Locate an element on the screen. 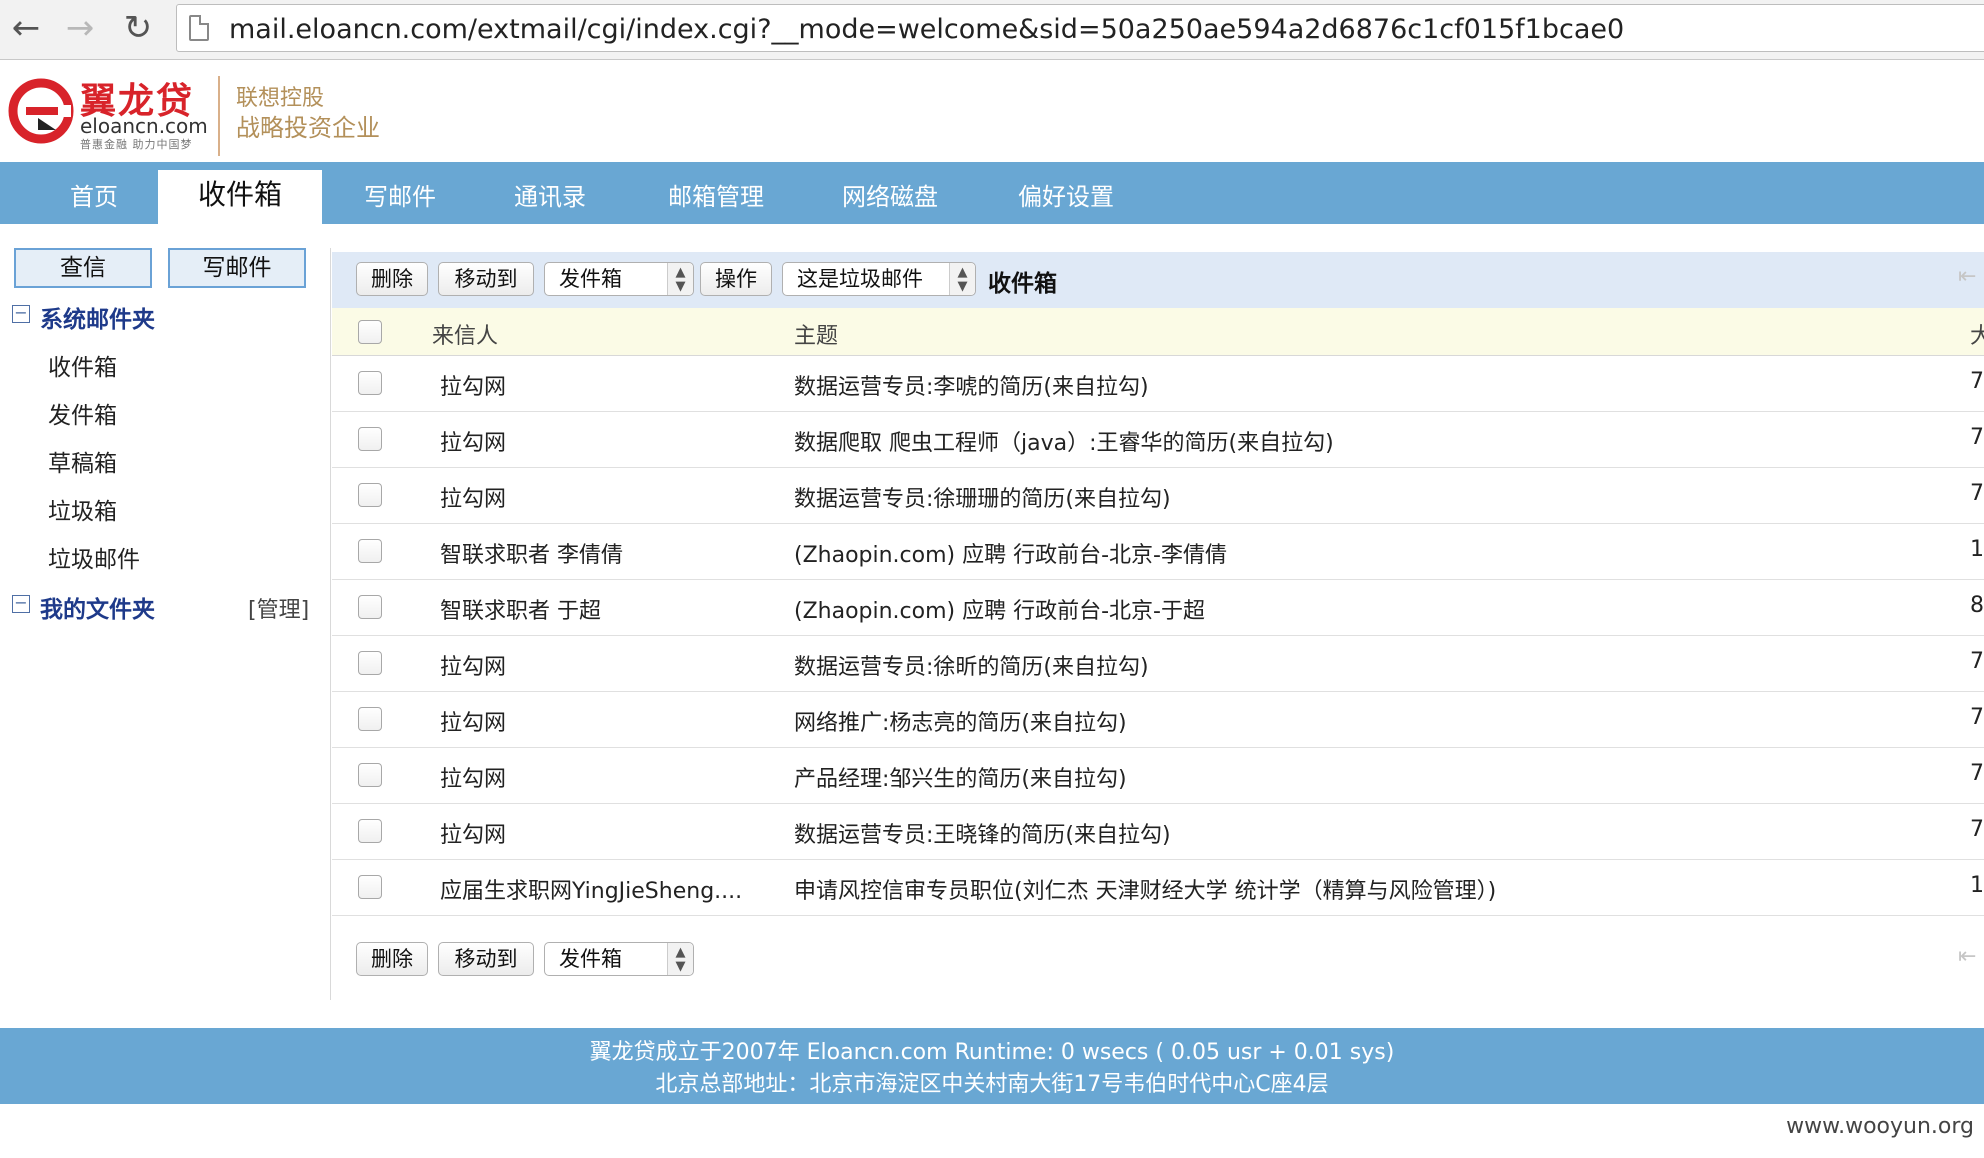  logo-divider is located at coordinates (219, 116).